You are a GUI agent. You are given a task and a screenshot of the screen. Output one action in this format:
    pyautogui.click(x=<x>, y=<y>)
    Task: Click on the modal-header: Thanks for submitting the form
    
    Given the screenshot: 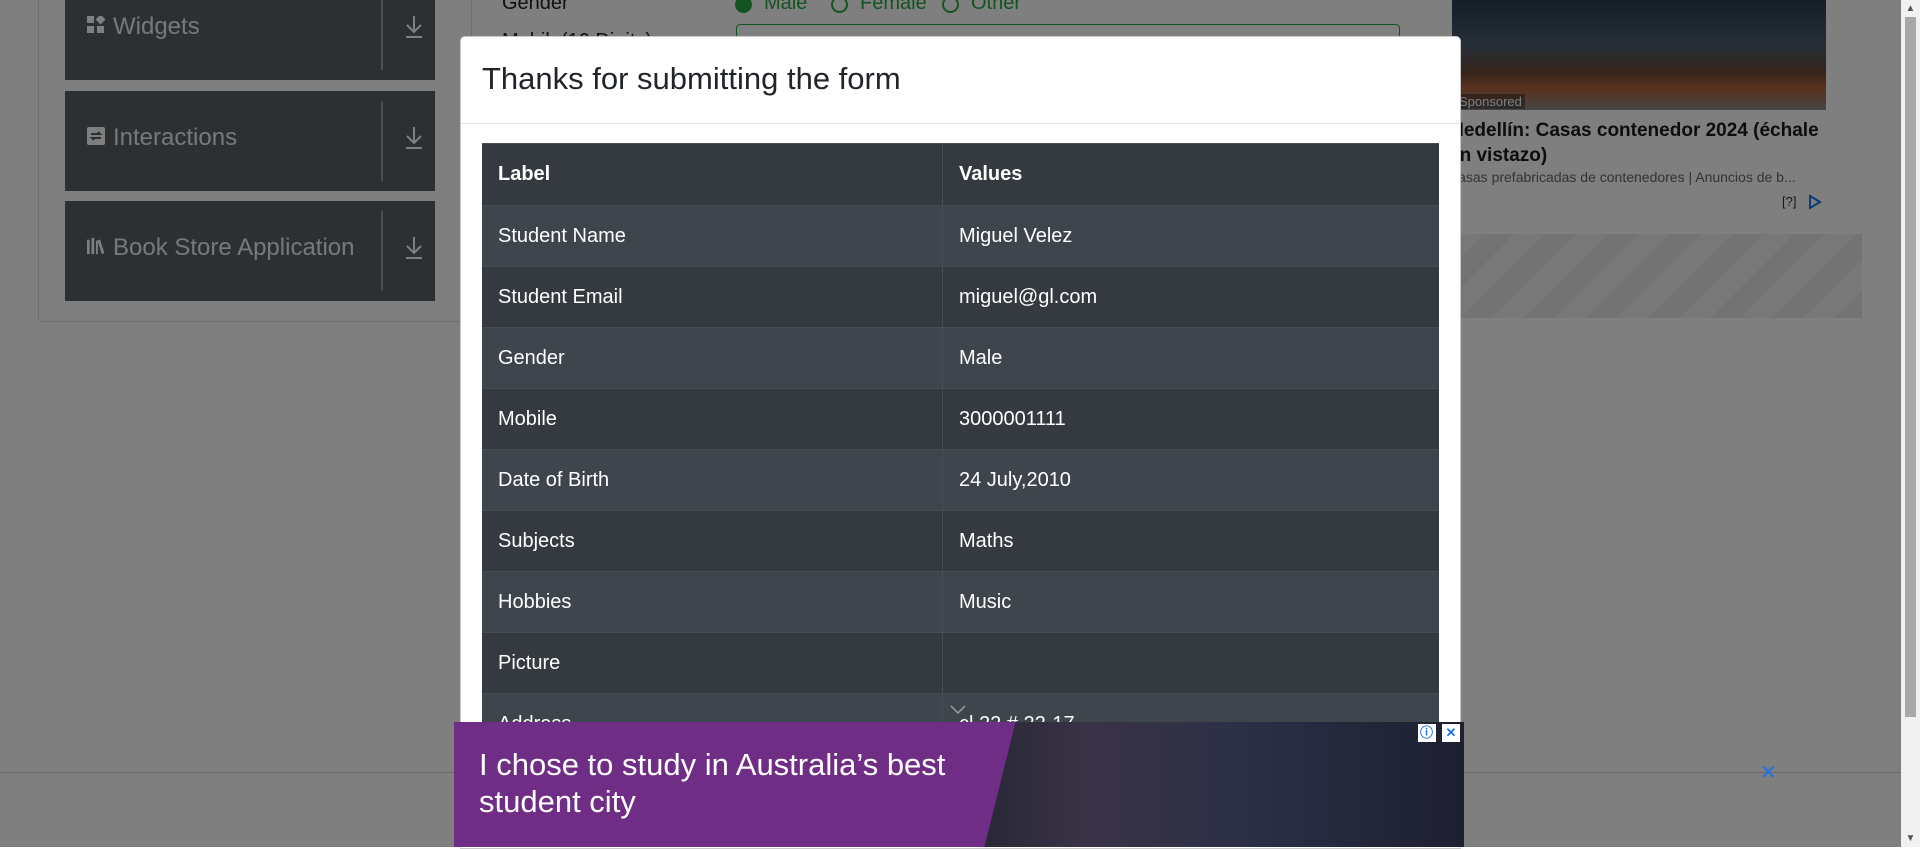 What is the action you would take?
    pyautogui.click(x=960, y=80)
    